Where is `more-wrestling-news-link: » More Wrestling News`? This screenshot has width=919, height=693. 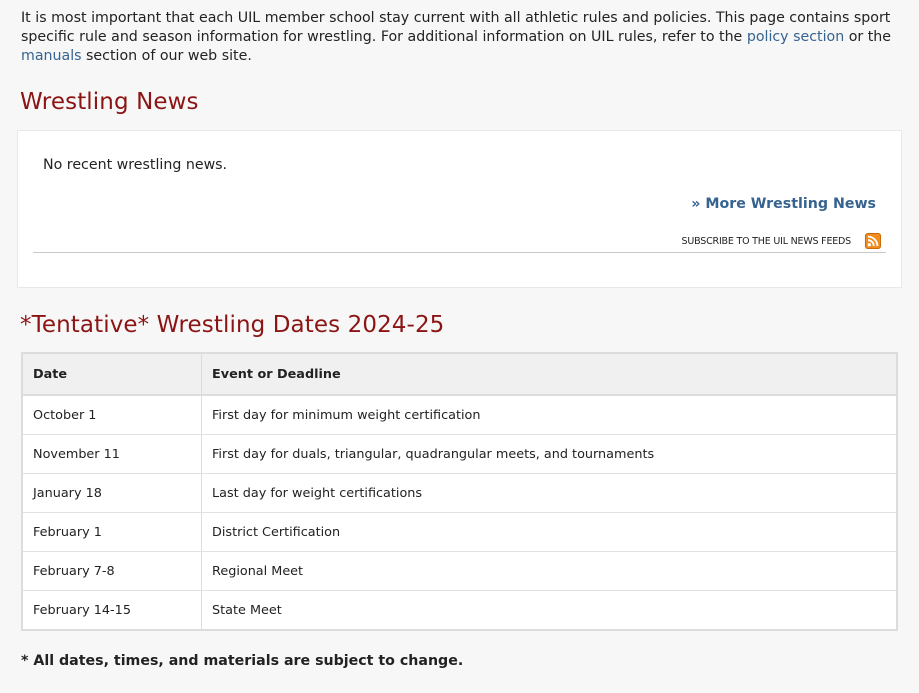 more-wrestling-news-link: » More Wrestling News is located at coordinates (783, 204).